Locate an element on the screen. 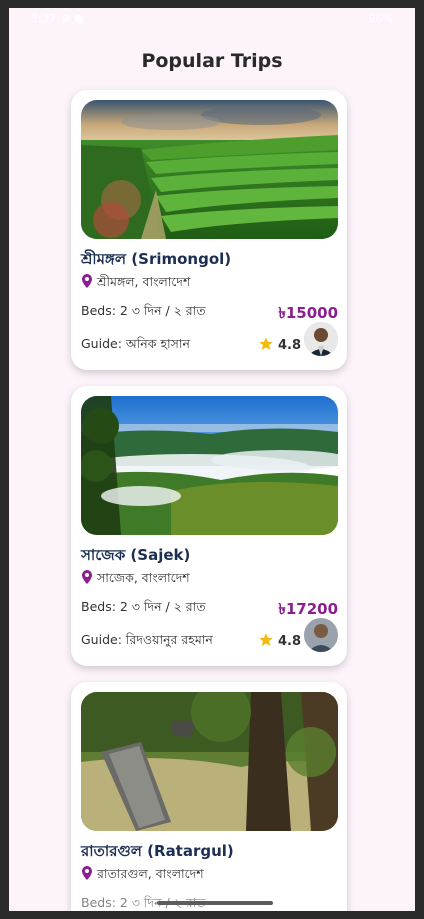  trip-guide: Guide: রিদওয়ানুর রহমান is located at coordinates (147, 639).